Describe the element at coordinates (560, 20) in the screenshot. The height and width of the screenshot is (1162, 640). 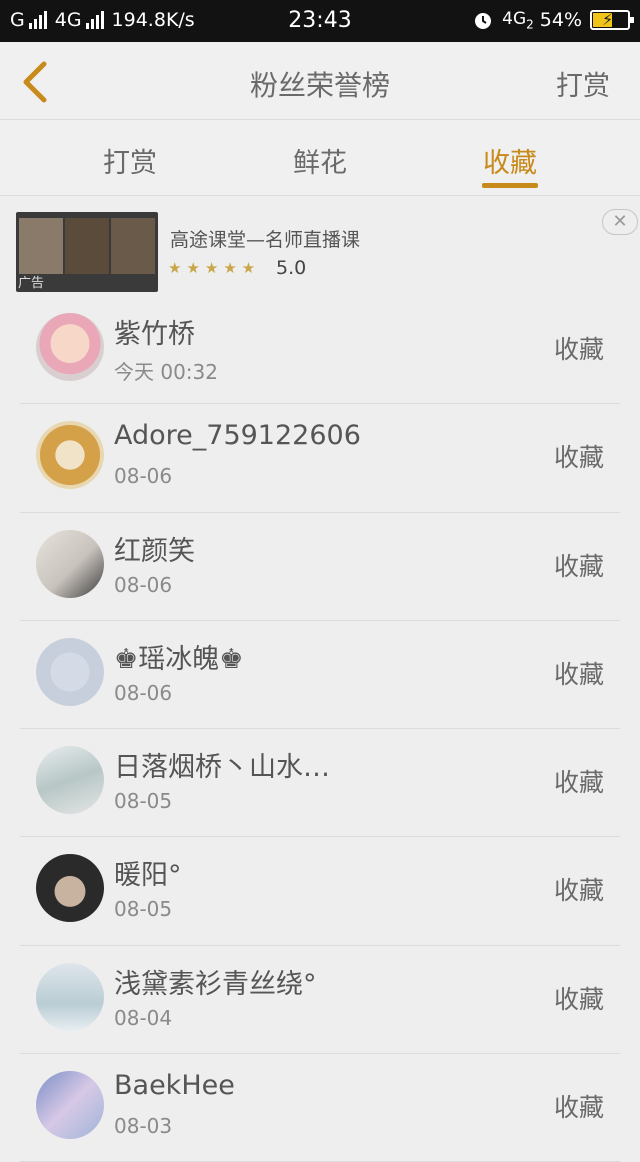
I see `battery-percent: 54%` at that location.